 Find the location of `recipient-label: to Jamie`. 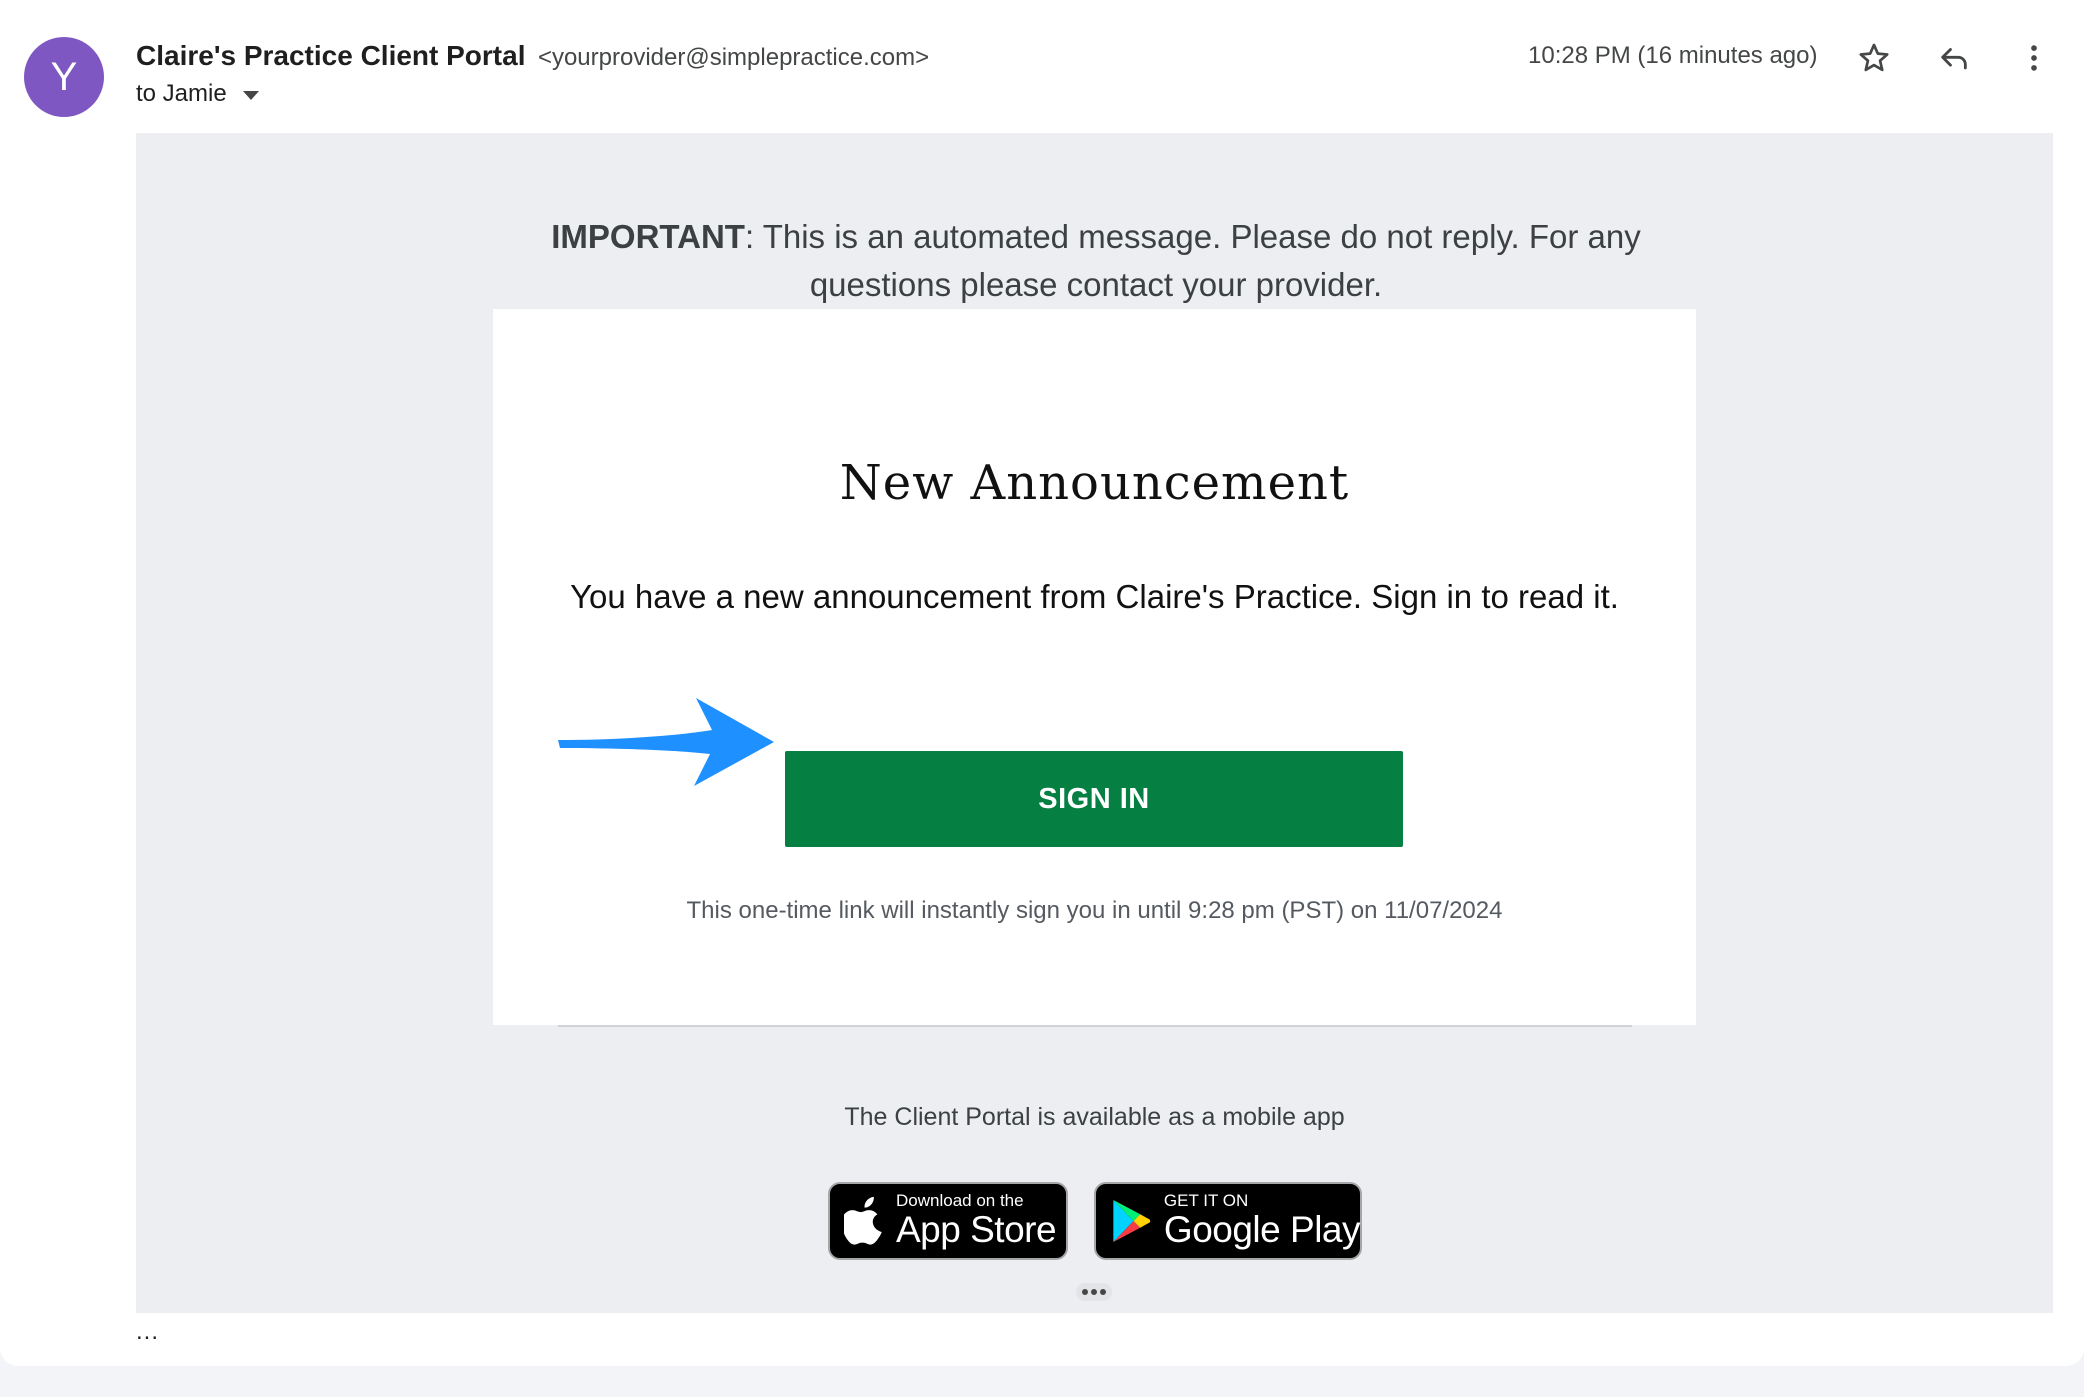

recipient-label: to Jamie is located at coordinates (181, 93).